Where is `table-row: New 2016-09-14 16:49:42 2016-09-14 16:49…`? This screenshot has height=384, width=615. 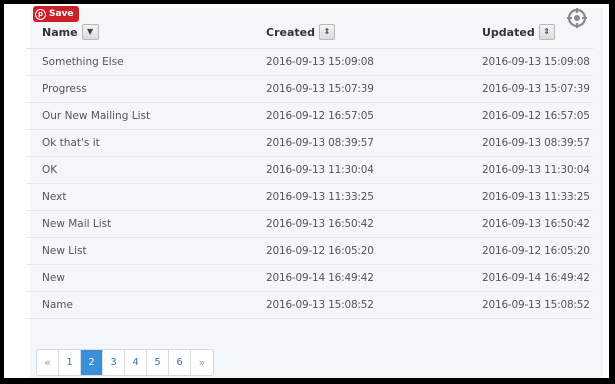
table-row: New 2016-09-14 16:49:42 2016-09-14 16:49… is located at coordinates (309, 278).